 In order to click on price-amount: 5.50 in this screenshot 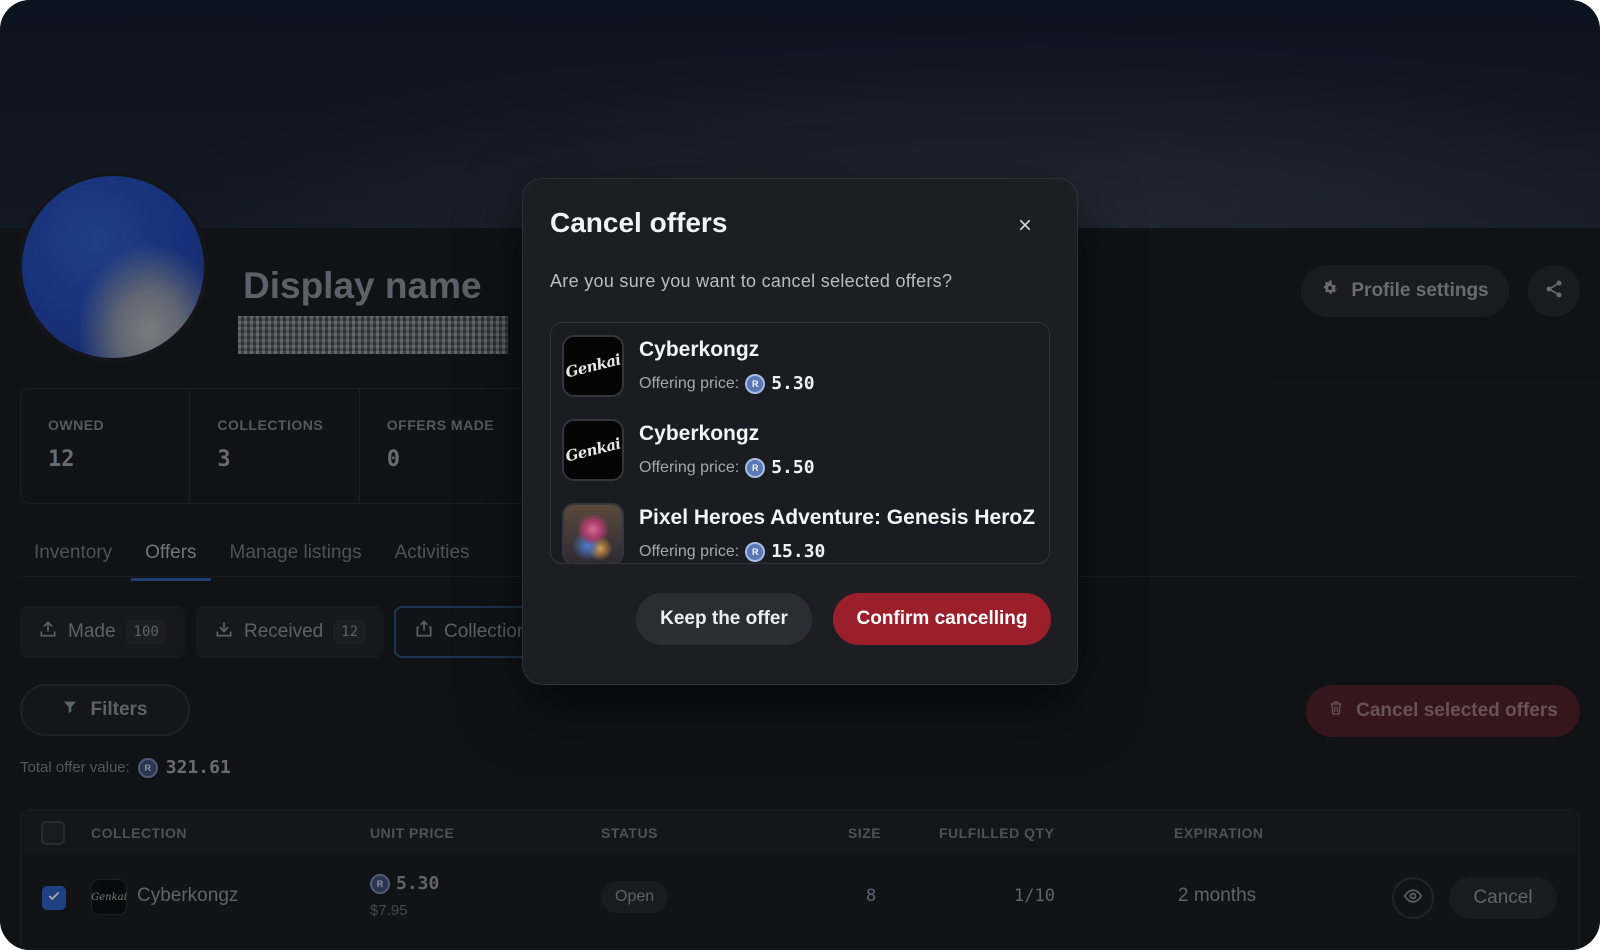, I will do `click(793, 467)`.